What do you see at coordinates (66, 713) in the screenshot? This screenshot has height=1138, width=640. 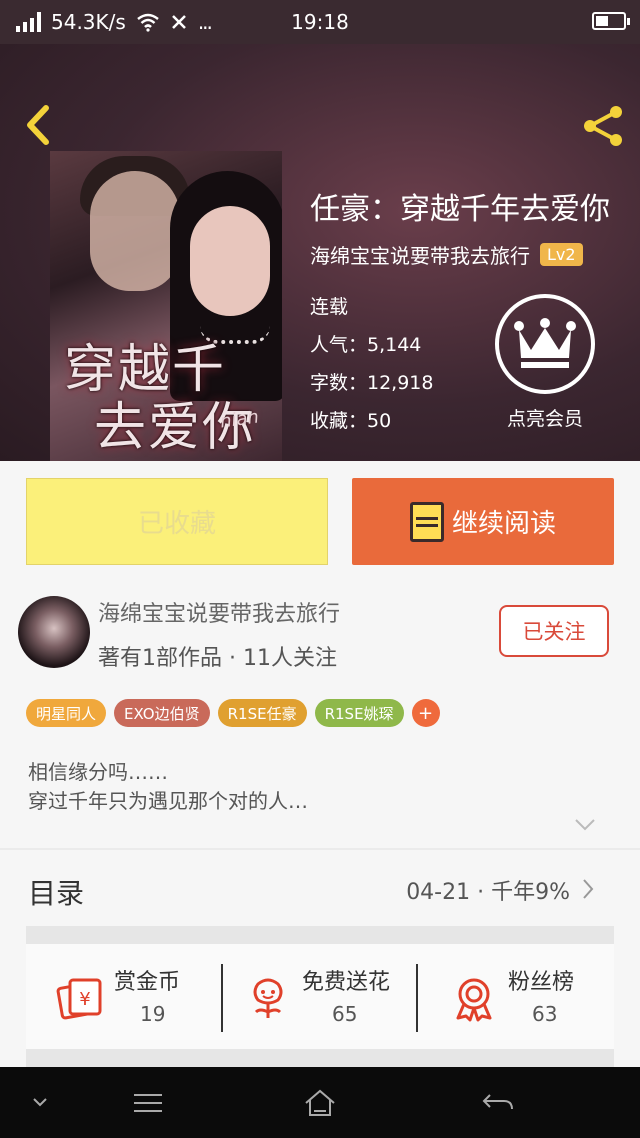 I see `tag-star-fanfic: 明星同人` at bounding box center [66, 713].